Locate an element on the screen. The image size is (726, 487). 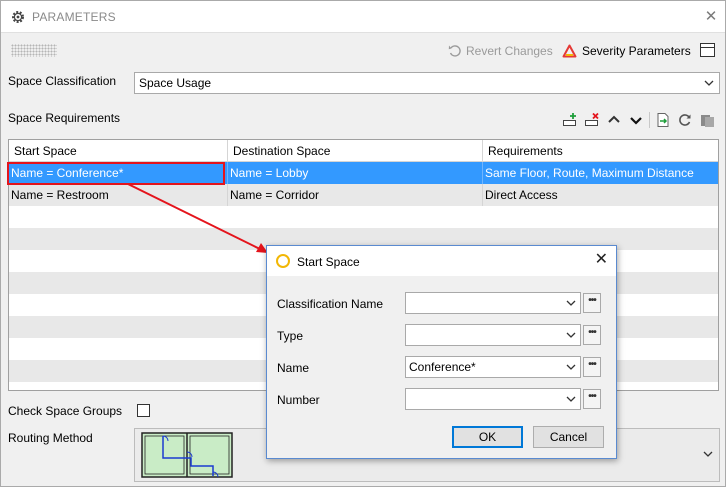
paste-button is located at coordinates (707, 120).